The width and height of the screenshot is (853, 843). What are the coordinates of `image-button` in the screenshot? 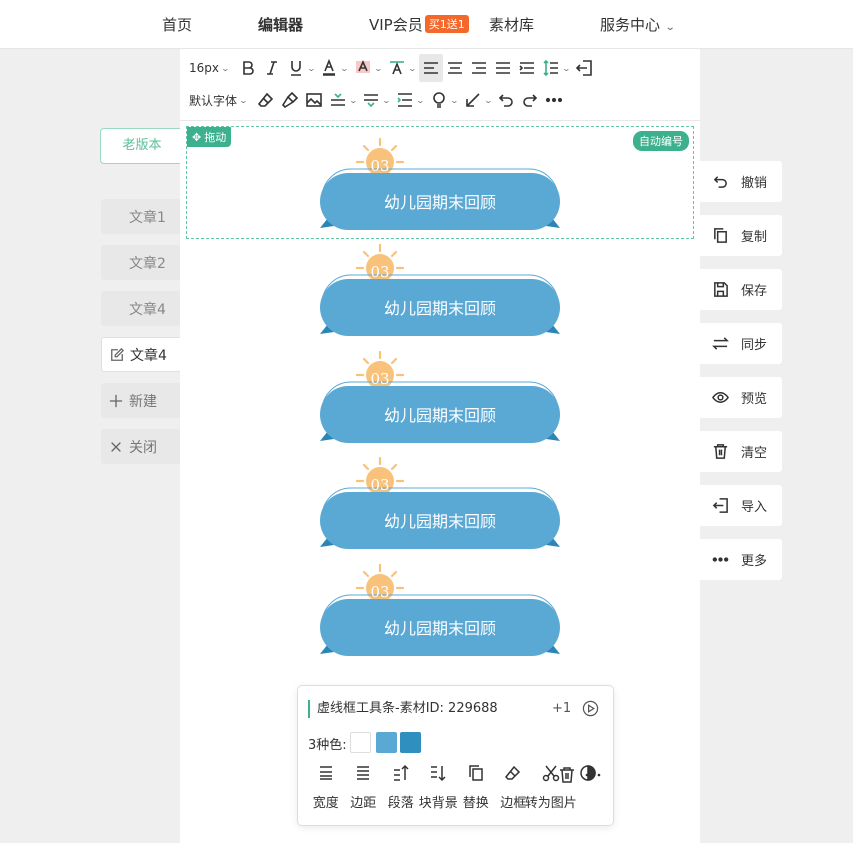 It's located at (314, 100).